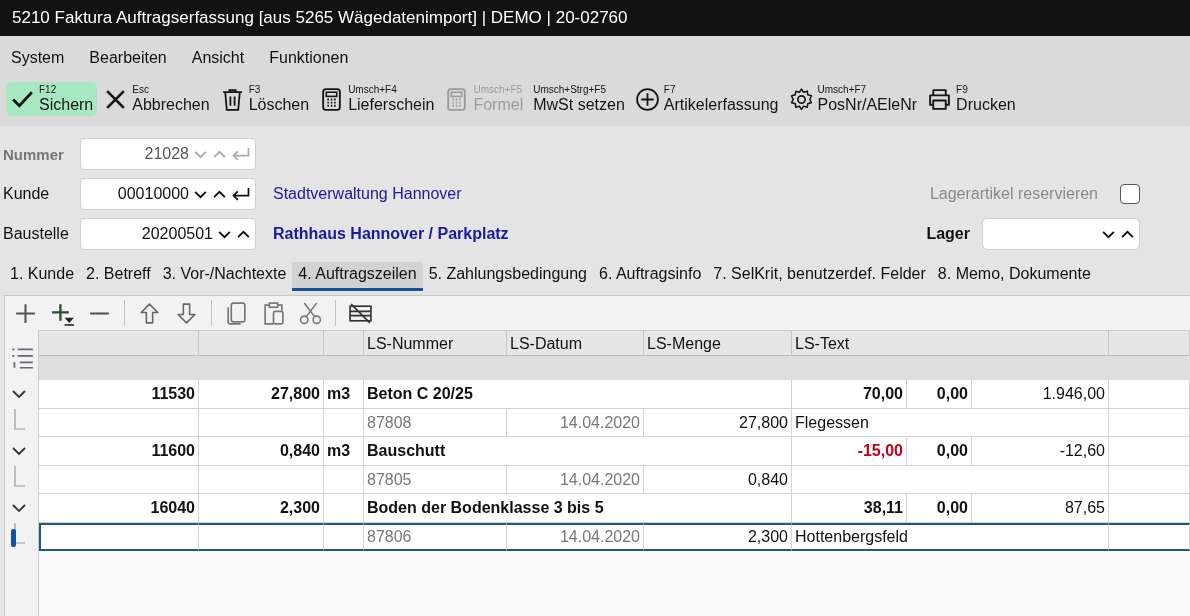 This screenshot has height=616, width=1190. What do you see at coordinates (119, 508) in the screenshot?
I see `table-cell: 16040` at bounding box center [119, 508].